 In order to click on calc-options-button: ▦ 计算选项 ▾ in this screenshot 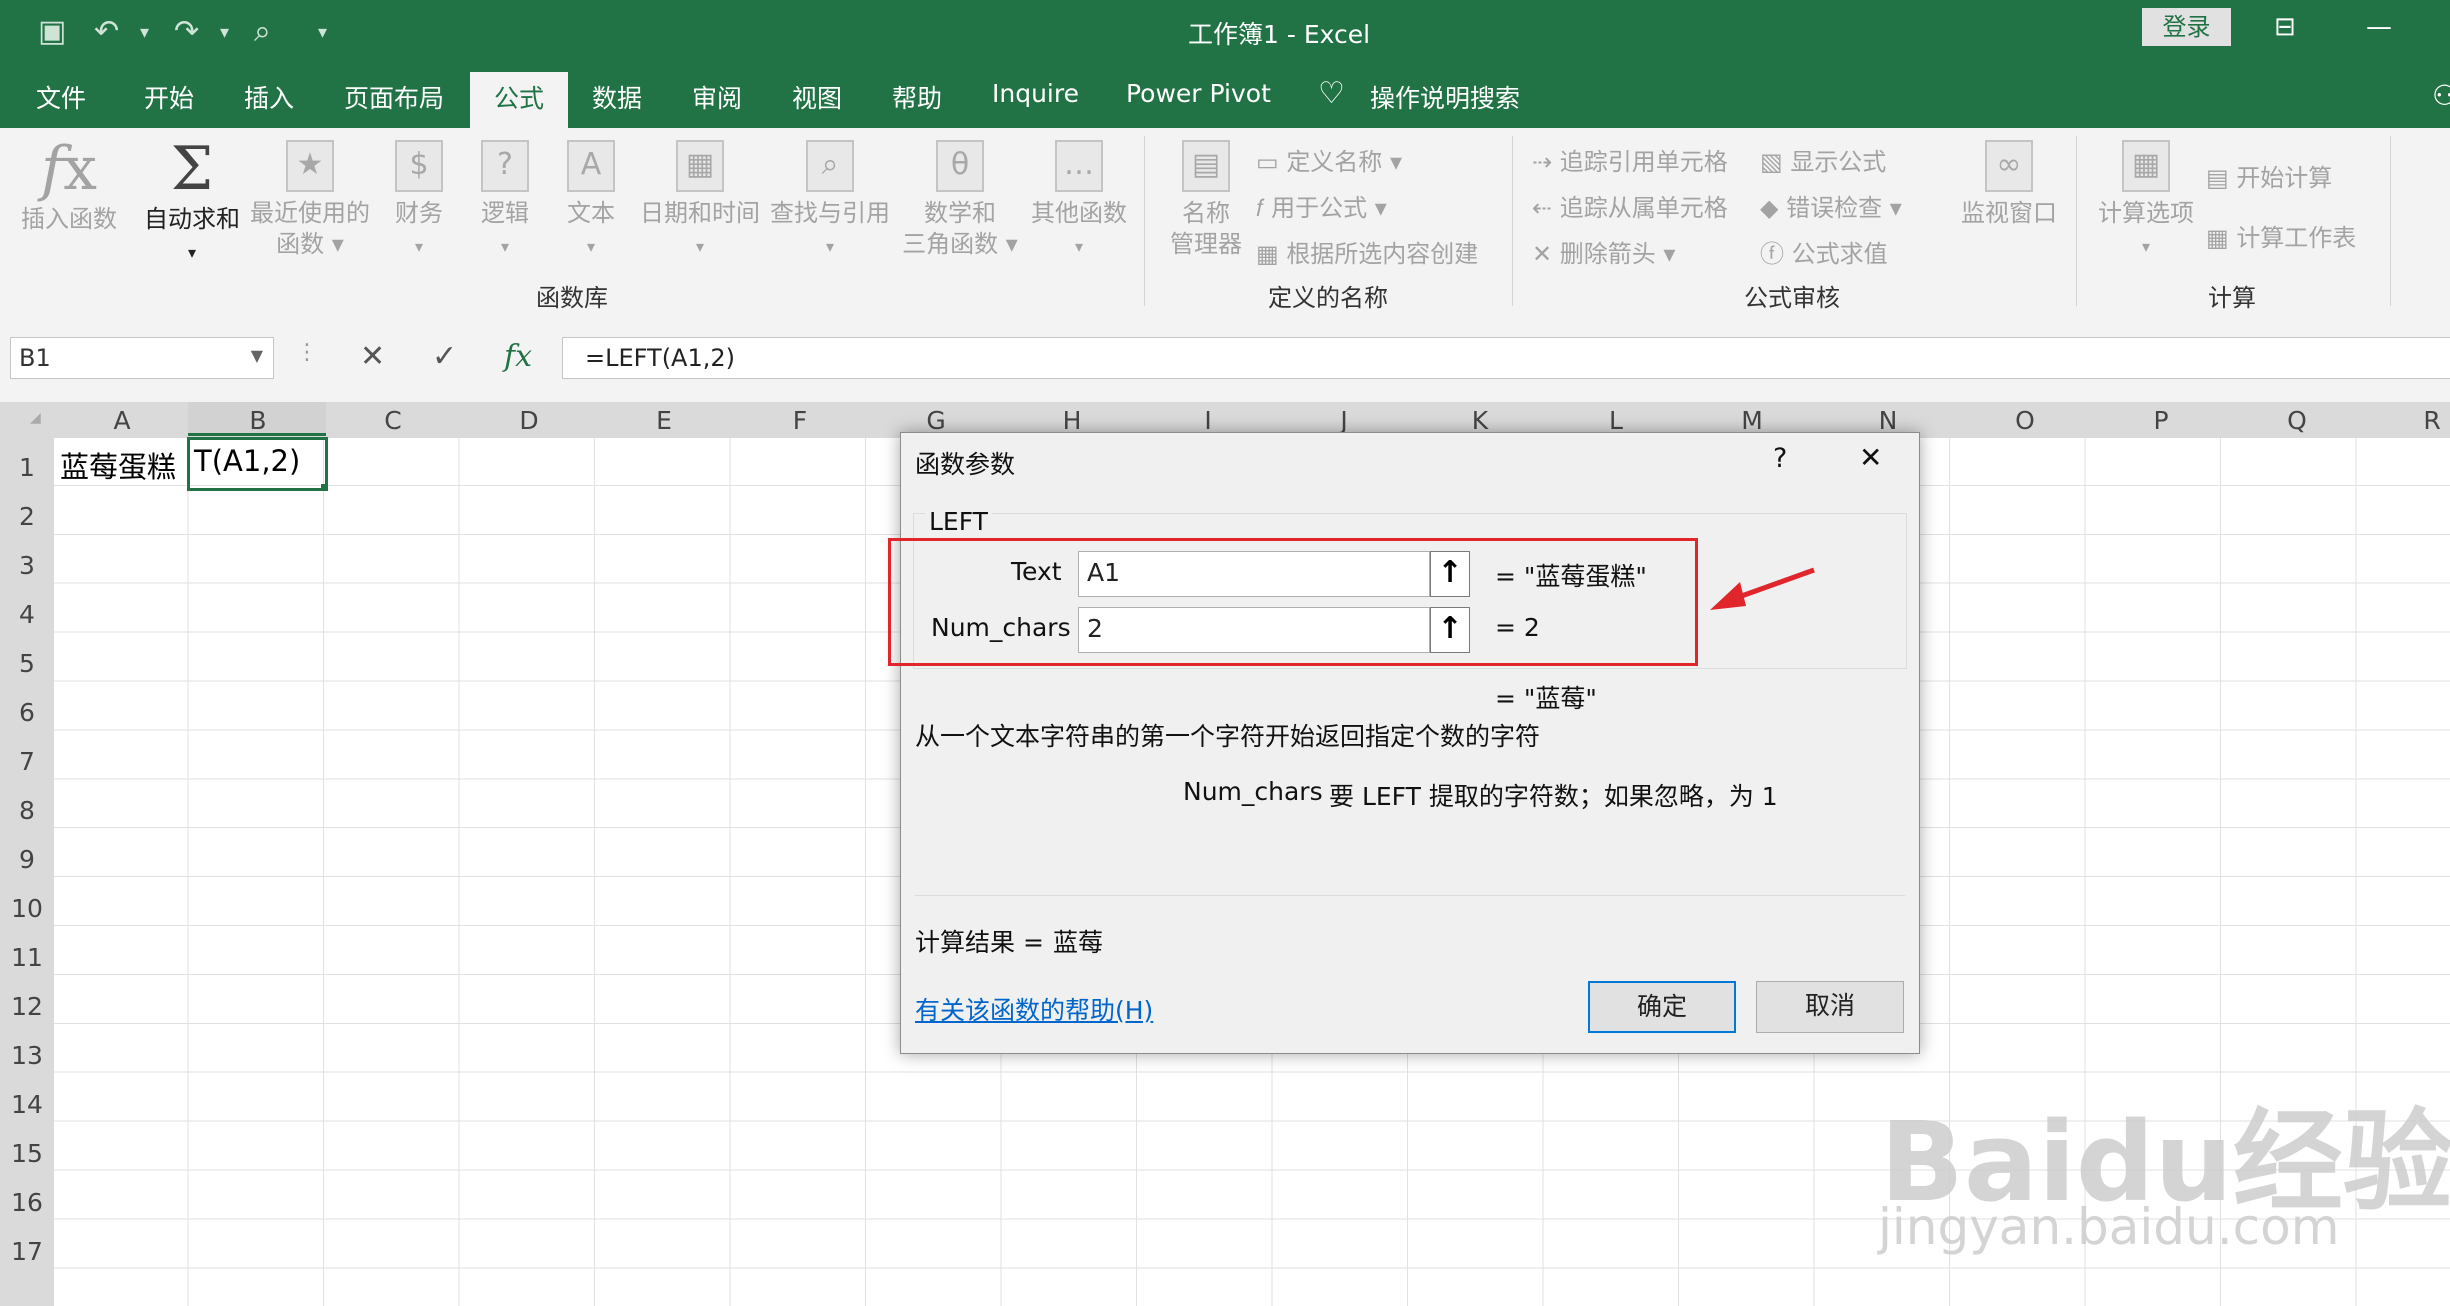, I will do `click(2146, 201)`.